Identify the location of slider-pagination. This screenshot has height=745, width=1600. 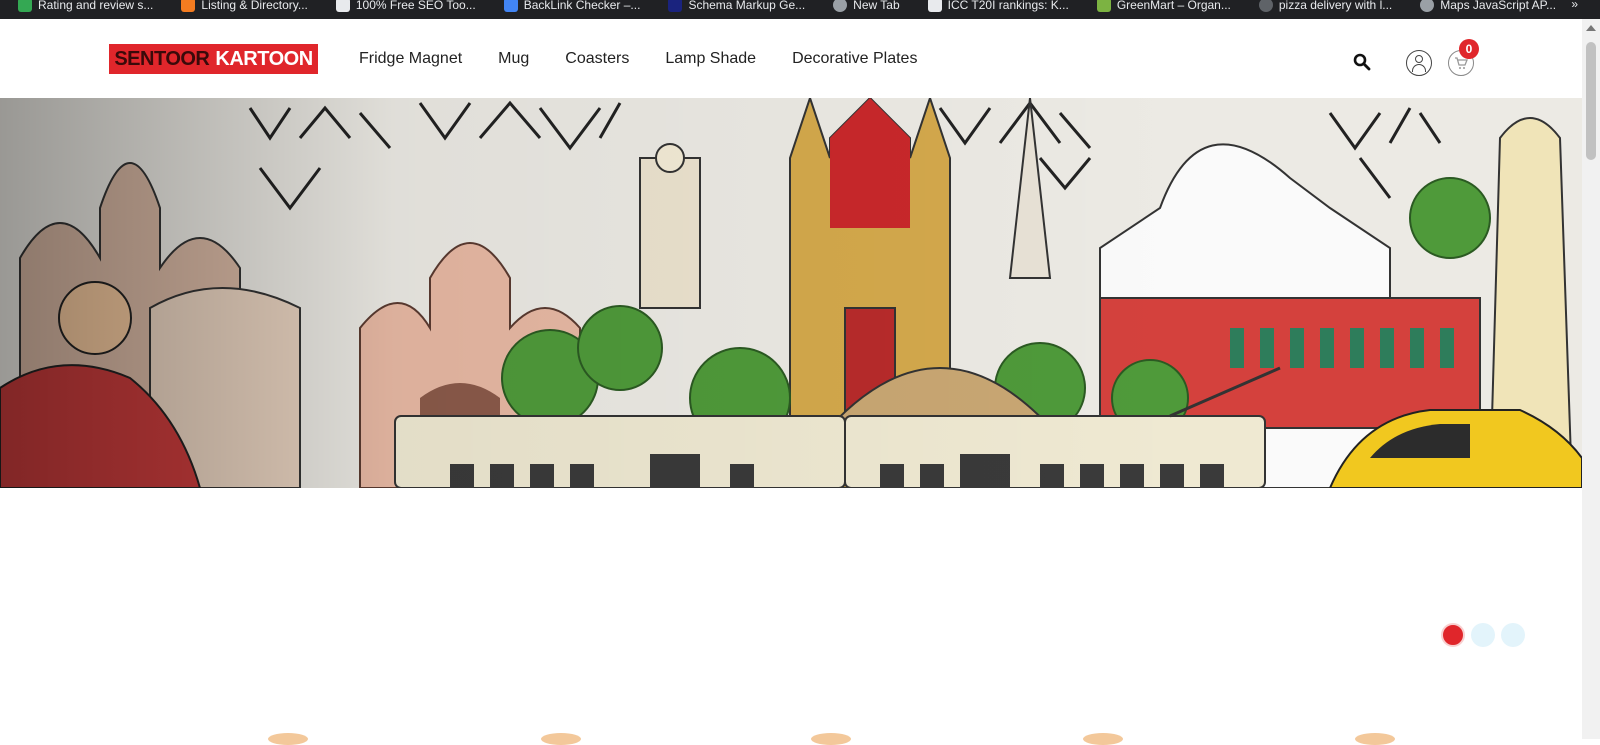
(1483, 635).